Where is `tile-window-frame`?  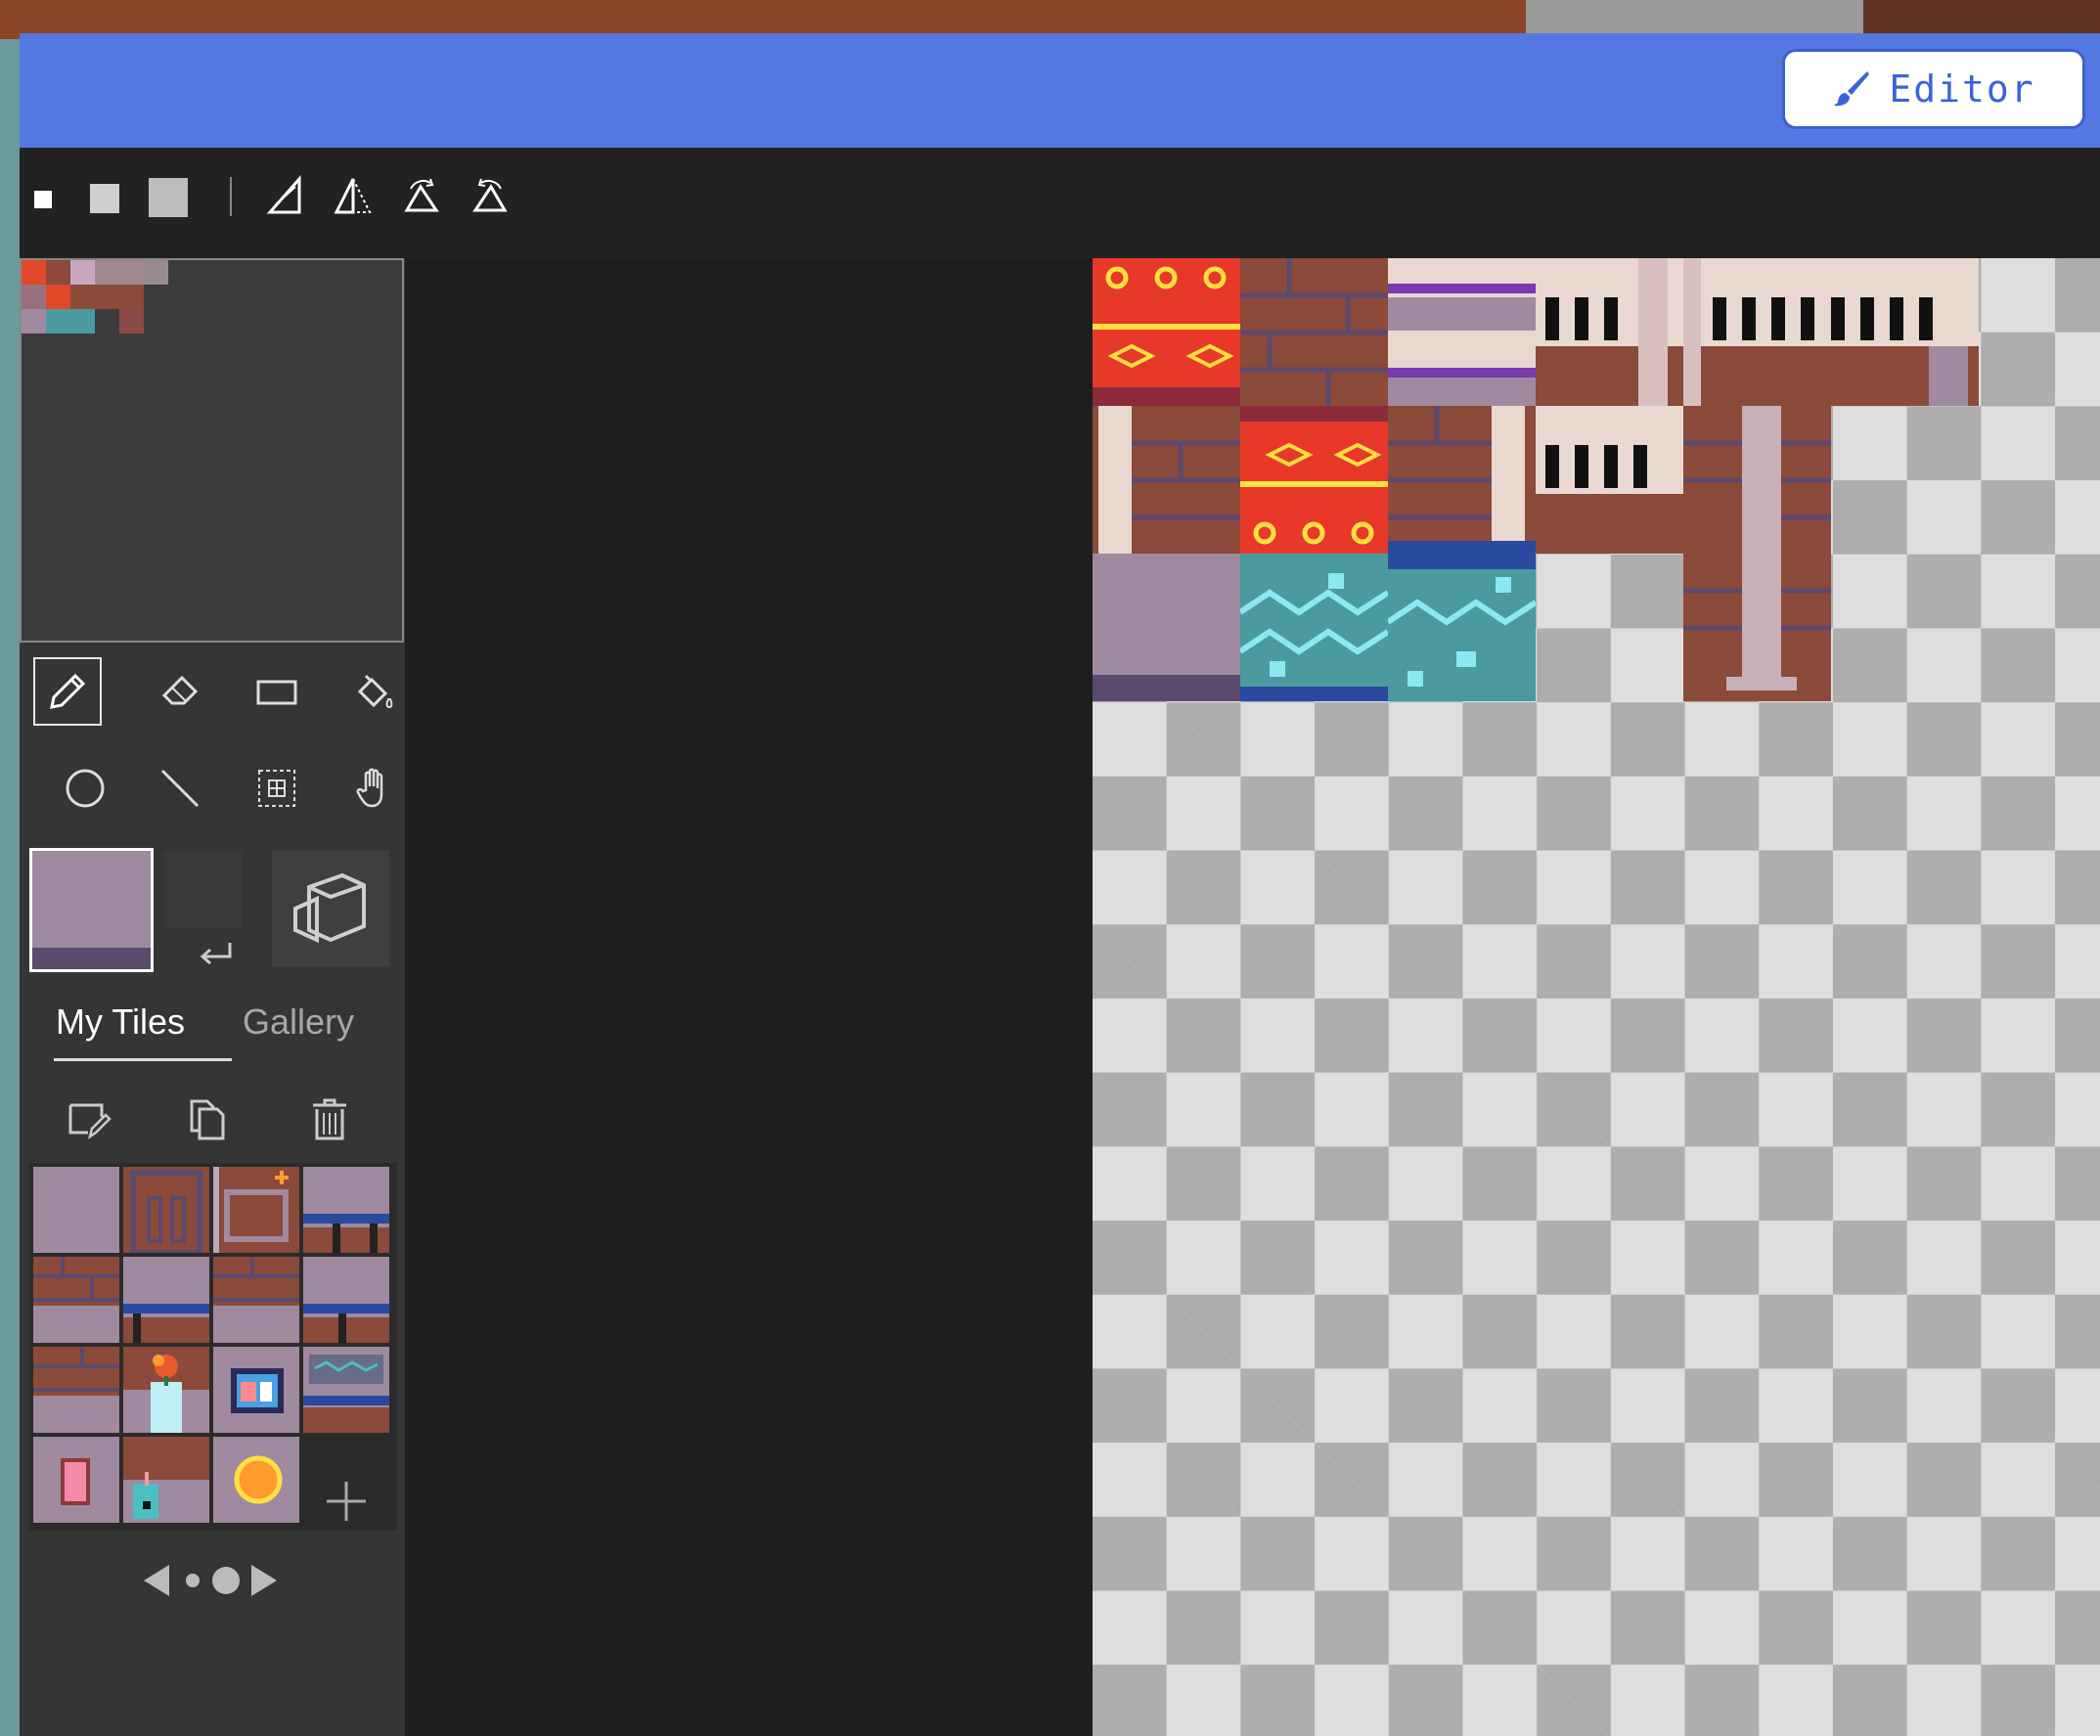
tile-window-frame is located at coordinates (256, 1210).